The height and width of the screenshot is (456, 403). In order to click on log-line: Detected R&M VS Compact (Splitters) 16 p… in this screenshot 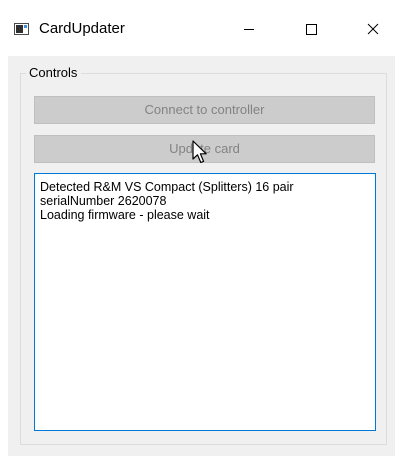, I will do `click(167, 187)`.